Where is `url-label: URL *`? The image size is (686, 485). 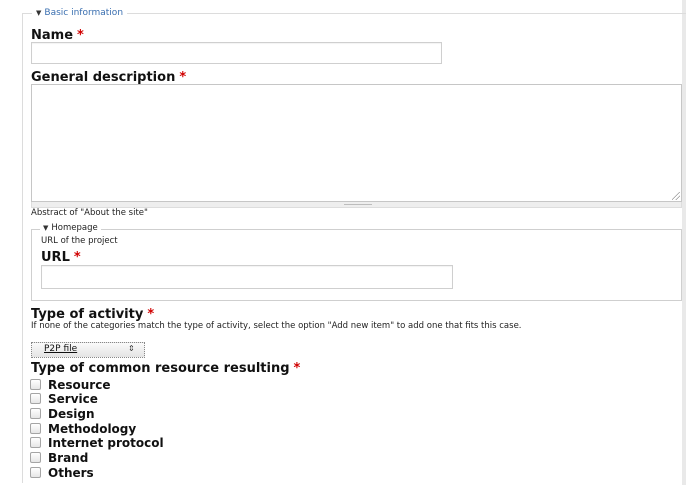
url-label: URL * is located at coordinates (61, 257).